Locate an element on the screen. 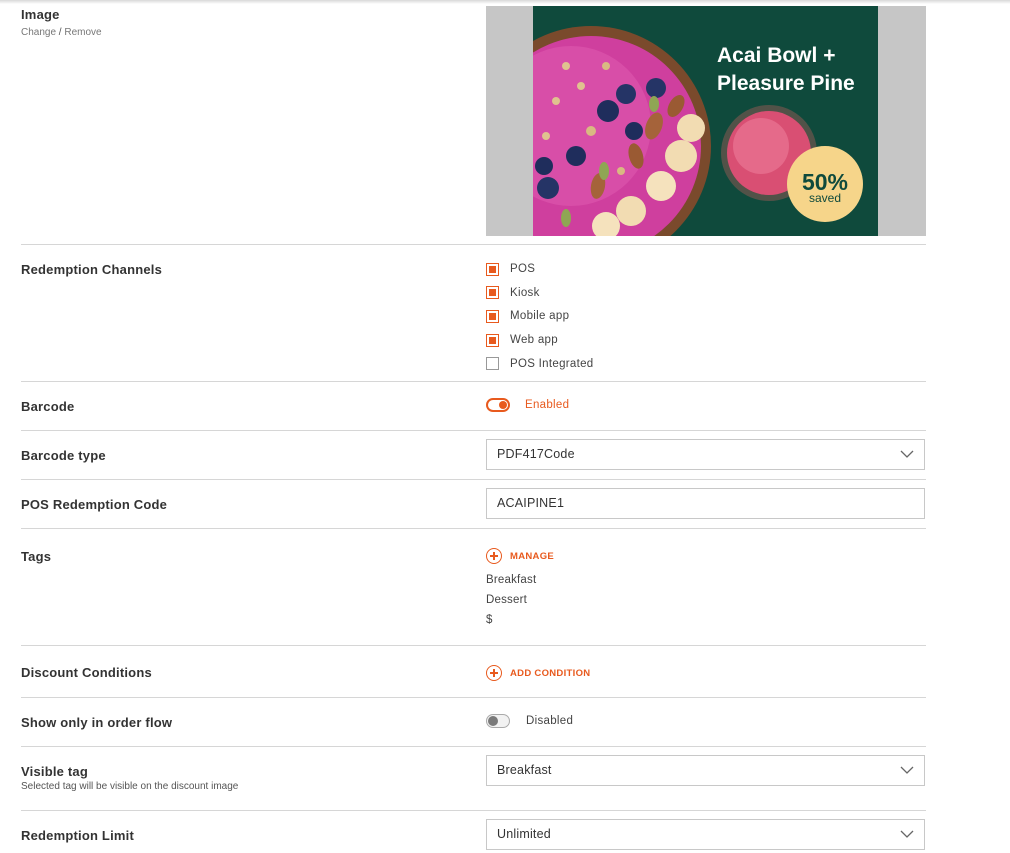  manage-tags-button: MANAGE is located at coordinates (520, 556).